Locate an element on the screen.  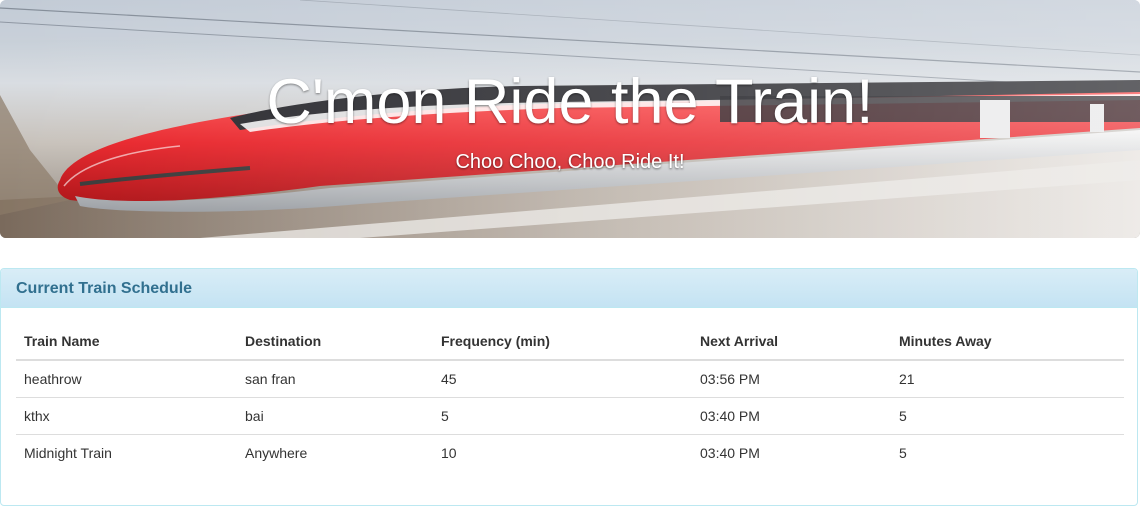
header-frequency: Frequency (min) is located at coordinates (562, 342).